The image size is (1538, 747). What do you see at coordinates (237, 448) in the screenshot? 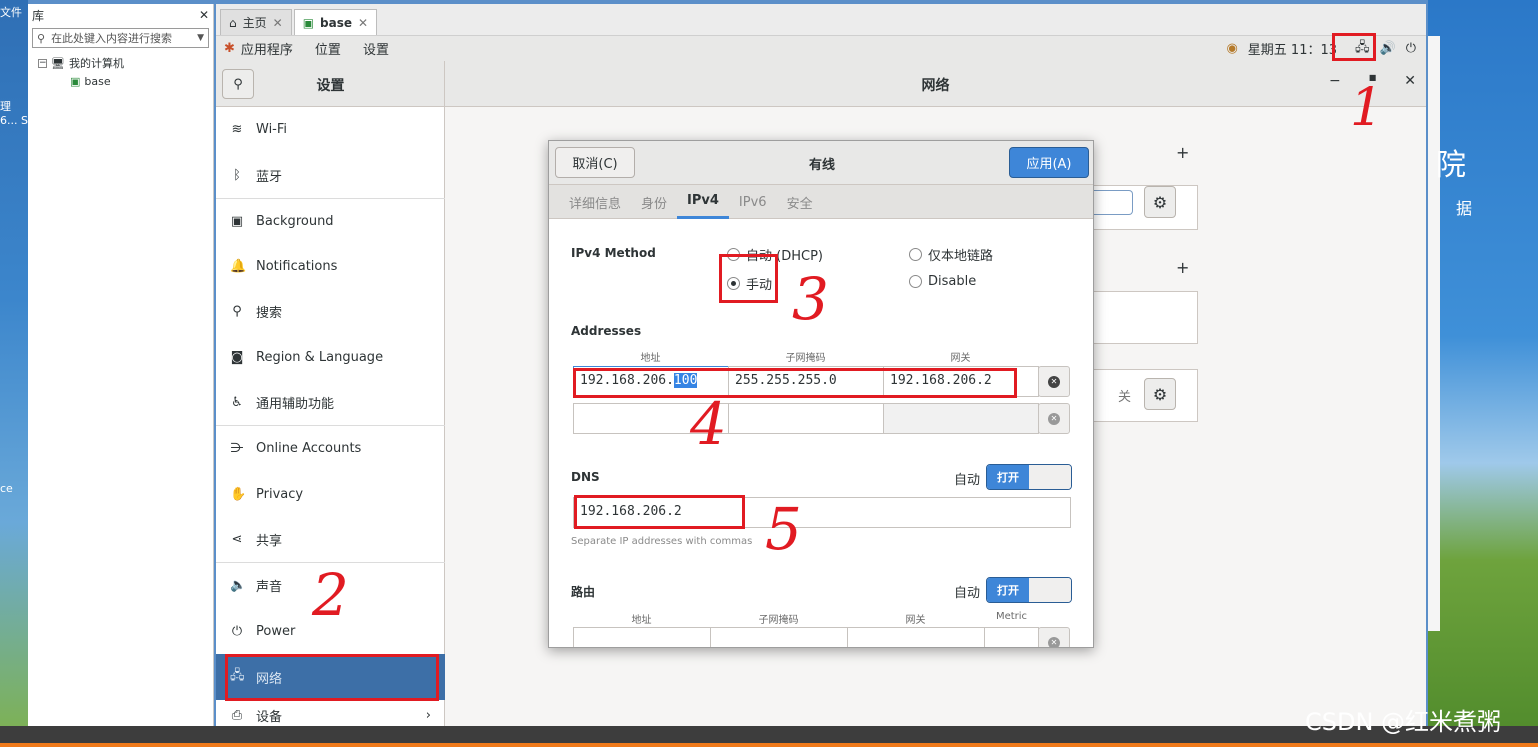
I see `online-accounts-icon: ⋺` at bounding box center [237, 448].